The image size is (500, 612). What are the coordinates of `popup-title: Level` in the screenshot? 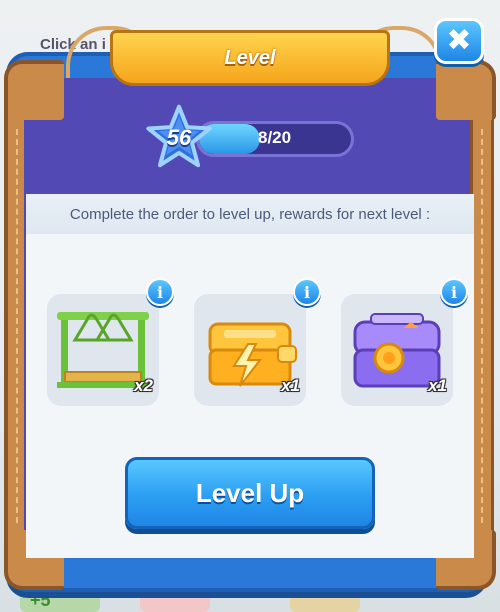 It's located at (250, 57).